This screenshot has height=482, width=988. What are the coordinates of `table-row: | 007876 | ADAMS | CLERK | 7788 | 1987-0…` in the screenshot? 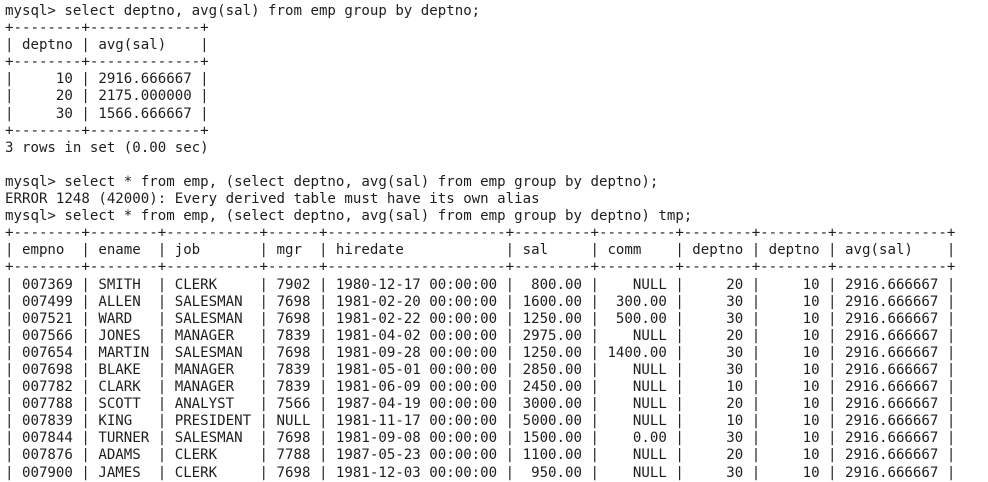 It's located at (480, 455).